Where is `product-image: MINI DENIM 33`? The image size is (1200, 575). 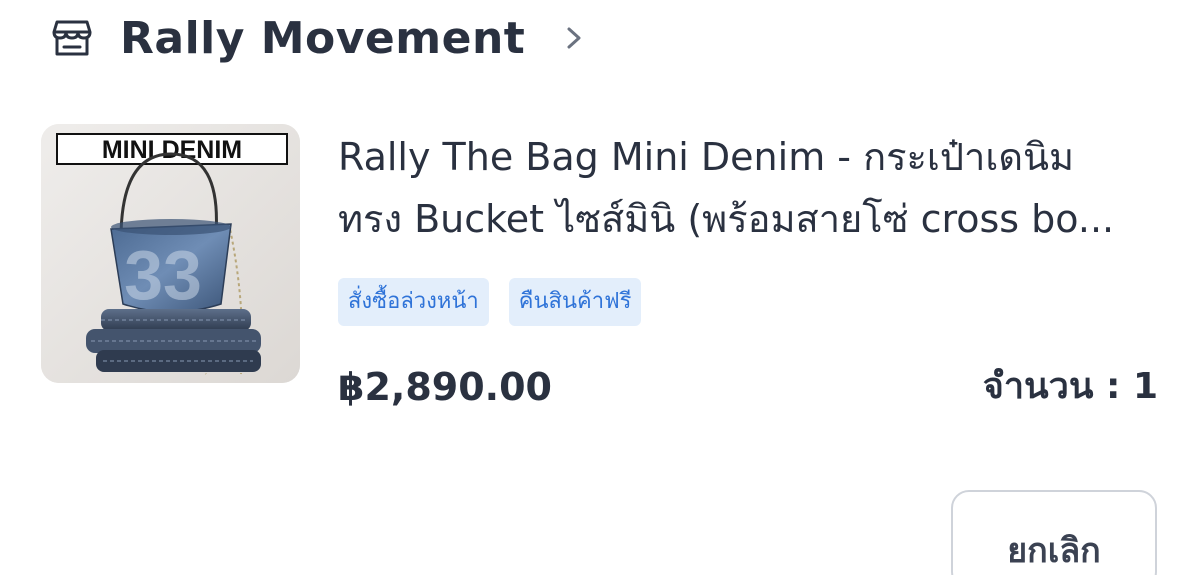 product-image: MINI DENIM 33 is located at coordinates (170, 253).